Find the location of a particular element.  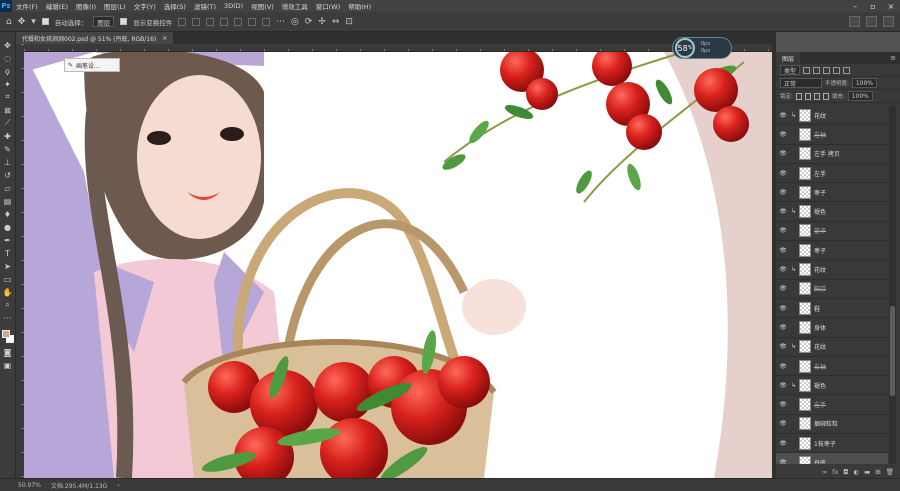

menu-image: 图像(I) is located at coordinates (86, 6).